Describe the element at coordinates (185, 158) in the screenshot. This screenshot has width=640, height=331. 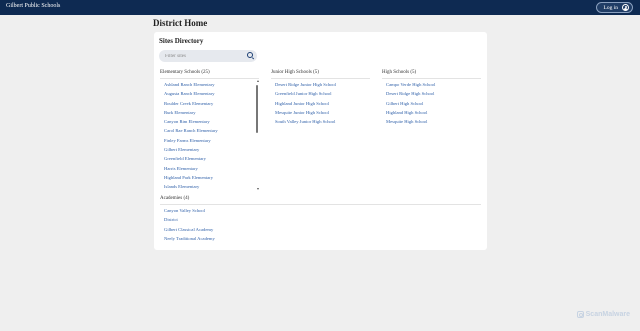
I see `site-link: Greenfield Elementary` at that location.